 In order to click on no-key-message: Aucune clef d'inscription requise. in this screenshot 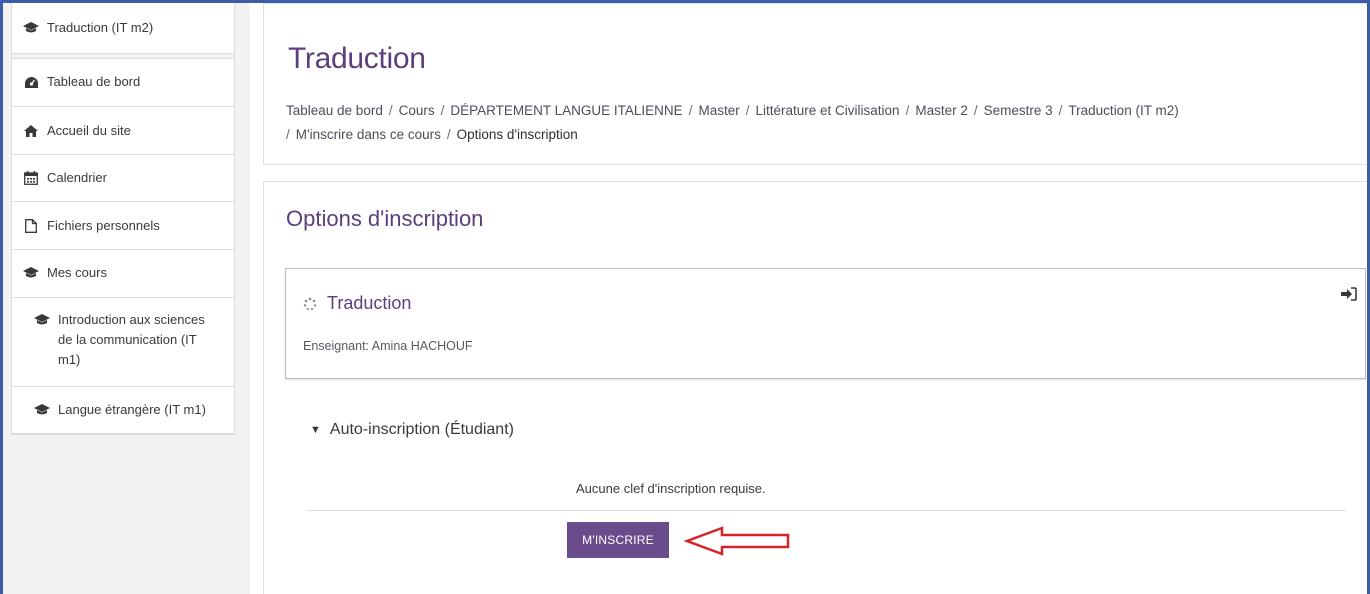, I will do `click(671, 488)`.